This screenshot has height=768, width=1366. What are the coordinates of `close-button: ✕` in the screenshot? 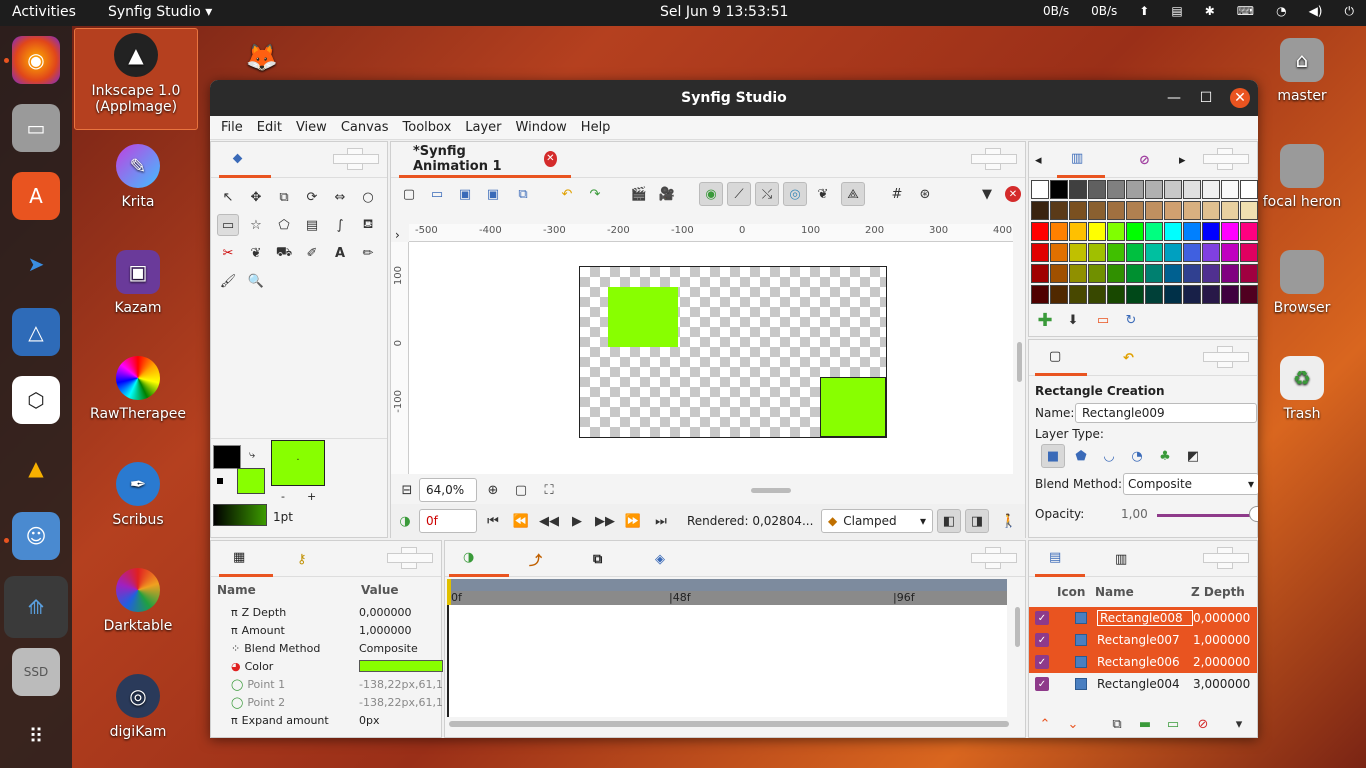 It's located at (1240, 98).